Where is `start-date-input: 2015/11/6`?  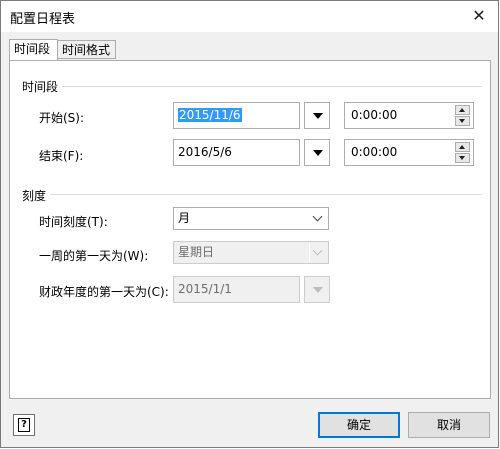 start-date-input: 2015/11/6 is located at coordinates (236, 115).